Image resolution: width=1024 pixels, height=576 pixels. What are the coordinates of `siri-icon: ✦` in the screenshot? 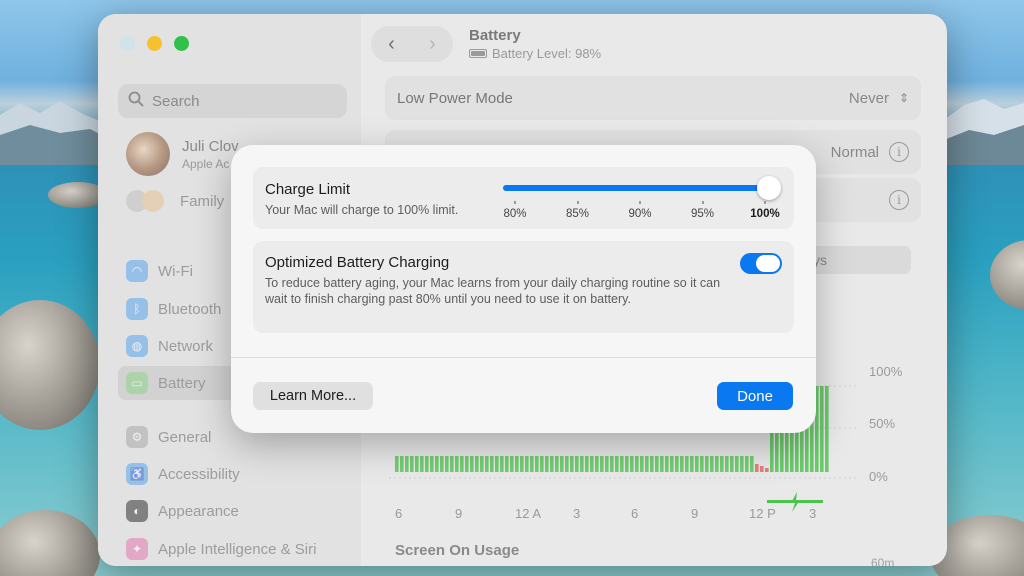 It's located at (137, 549).